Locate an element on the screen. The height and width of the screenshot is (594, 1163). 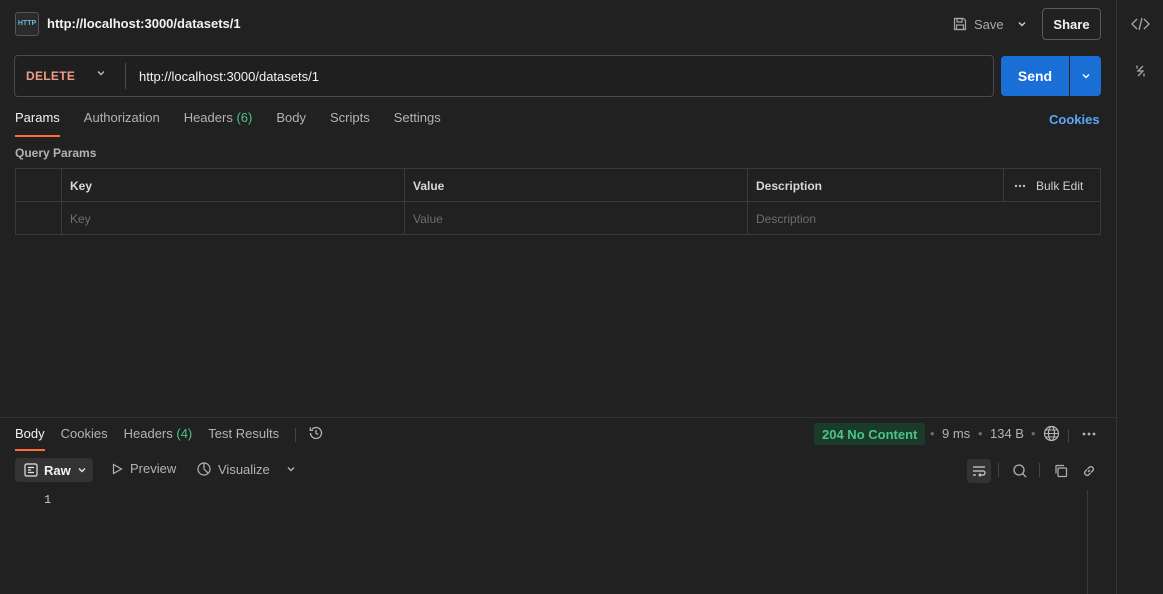
column-header-value: Value is located at coordinates (575, 185).